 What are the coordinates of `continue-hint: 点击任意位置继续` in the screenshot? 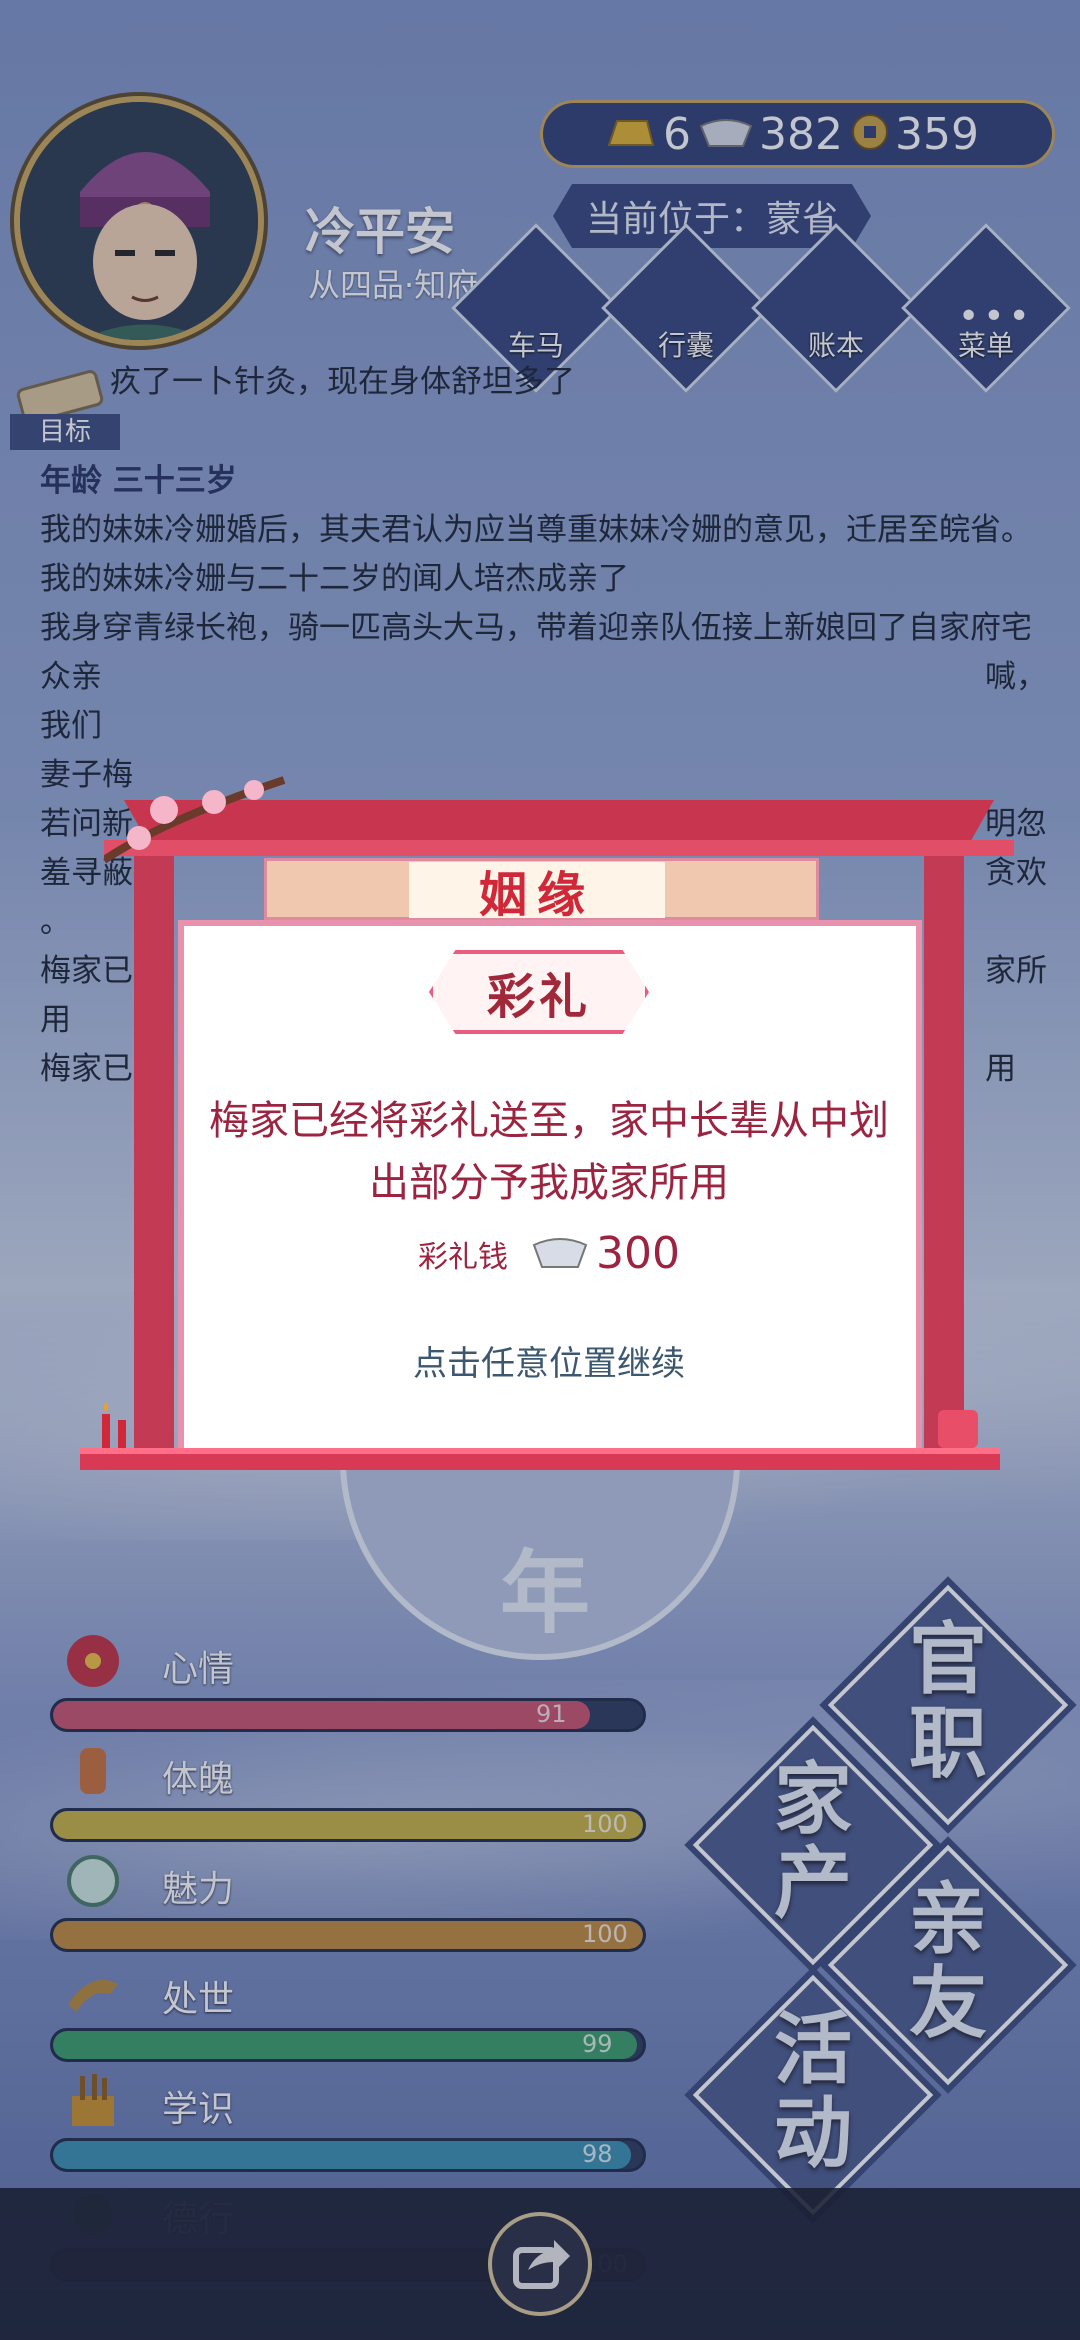 It's located at (549, 1360).